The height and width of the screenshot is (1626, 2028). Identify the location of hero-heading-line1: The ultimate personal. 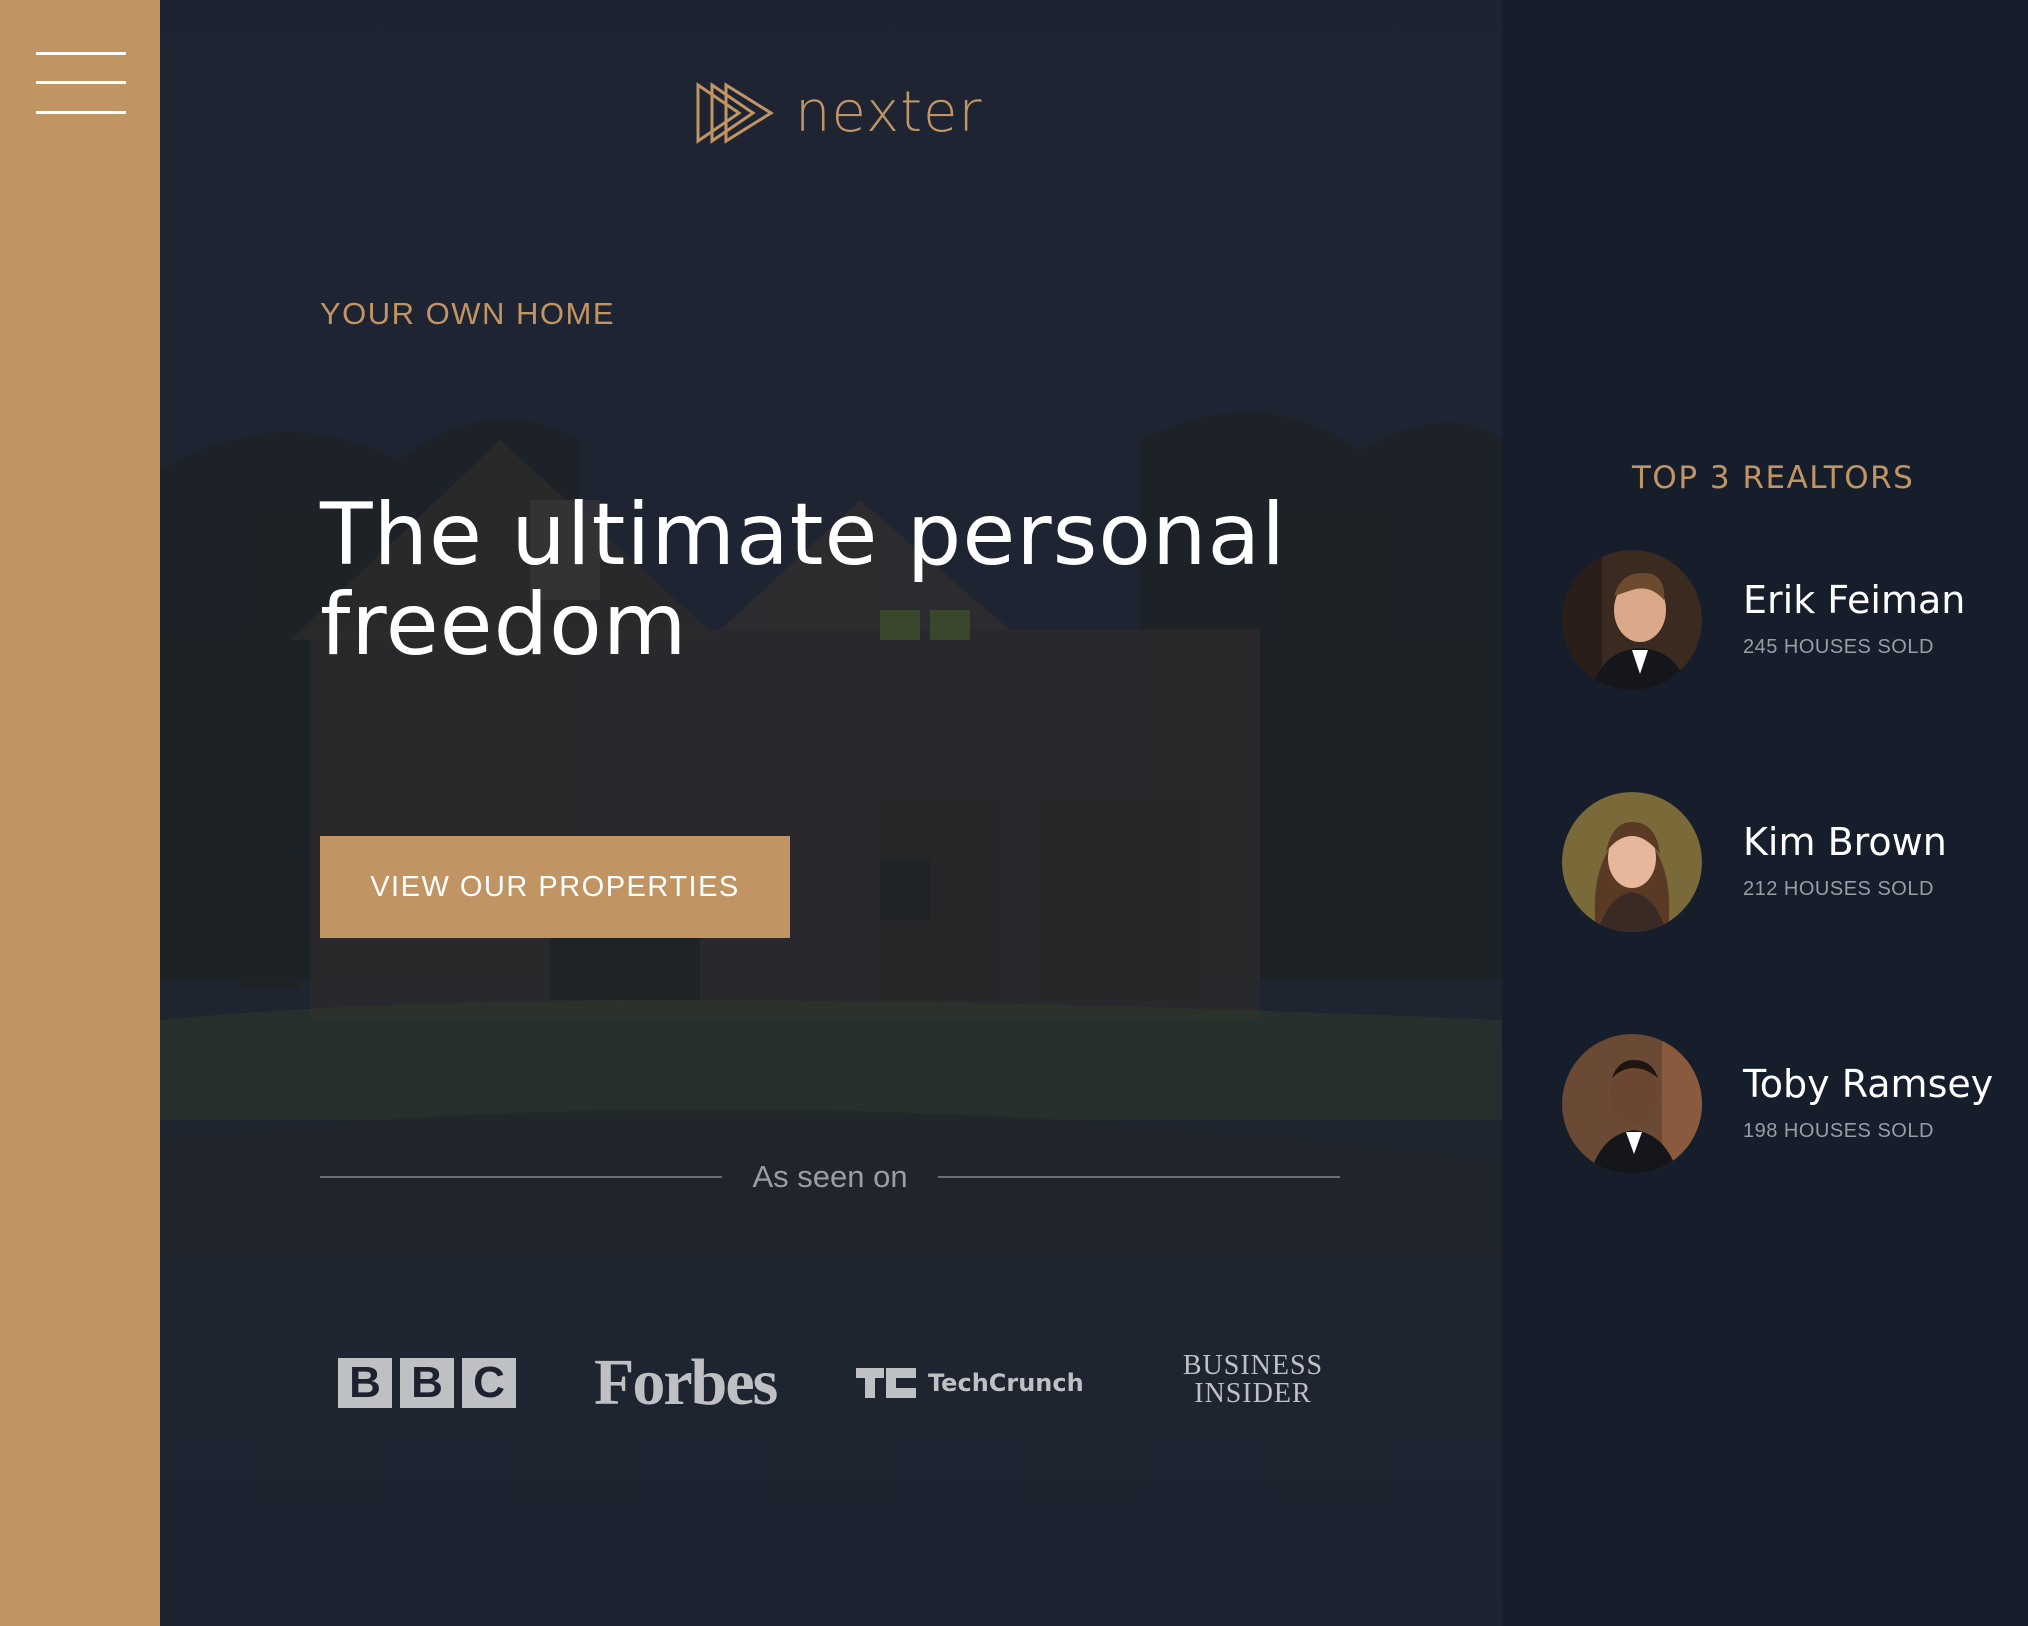
(803, 535).